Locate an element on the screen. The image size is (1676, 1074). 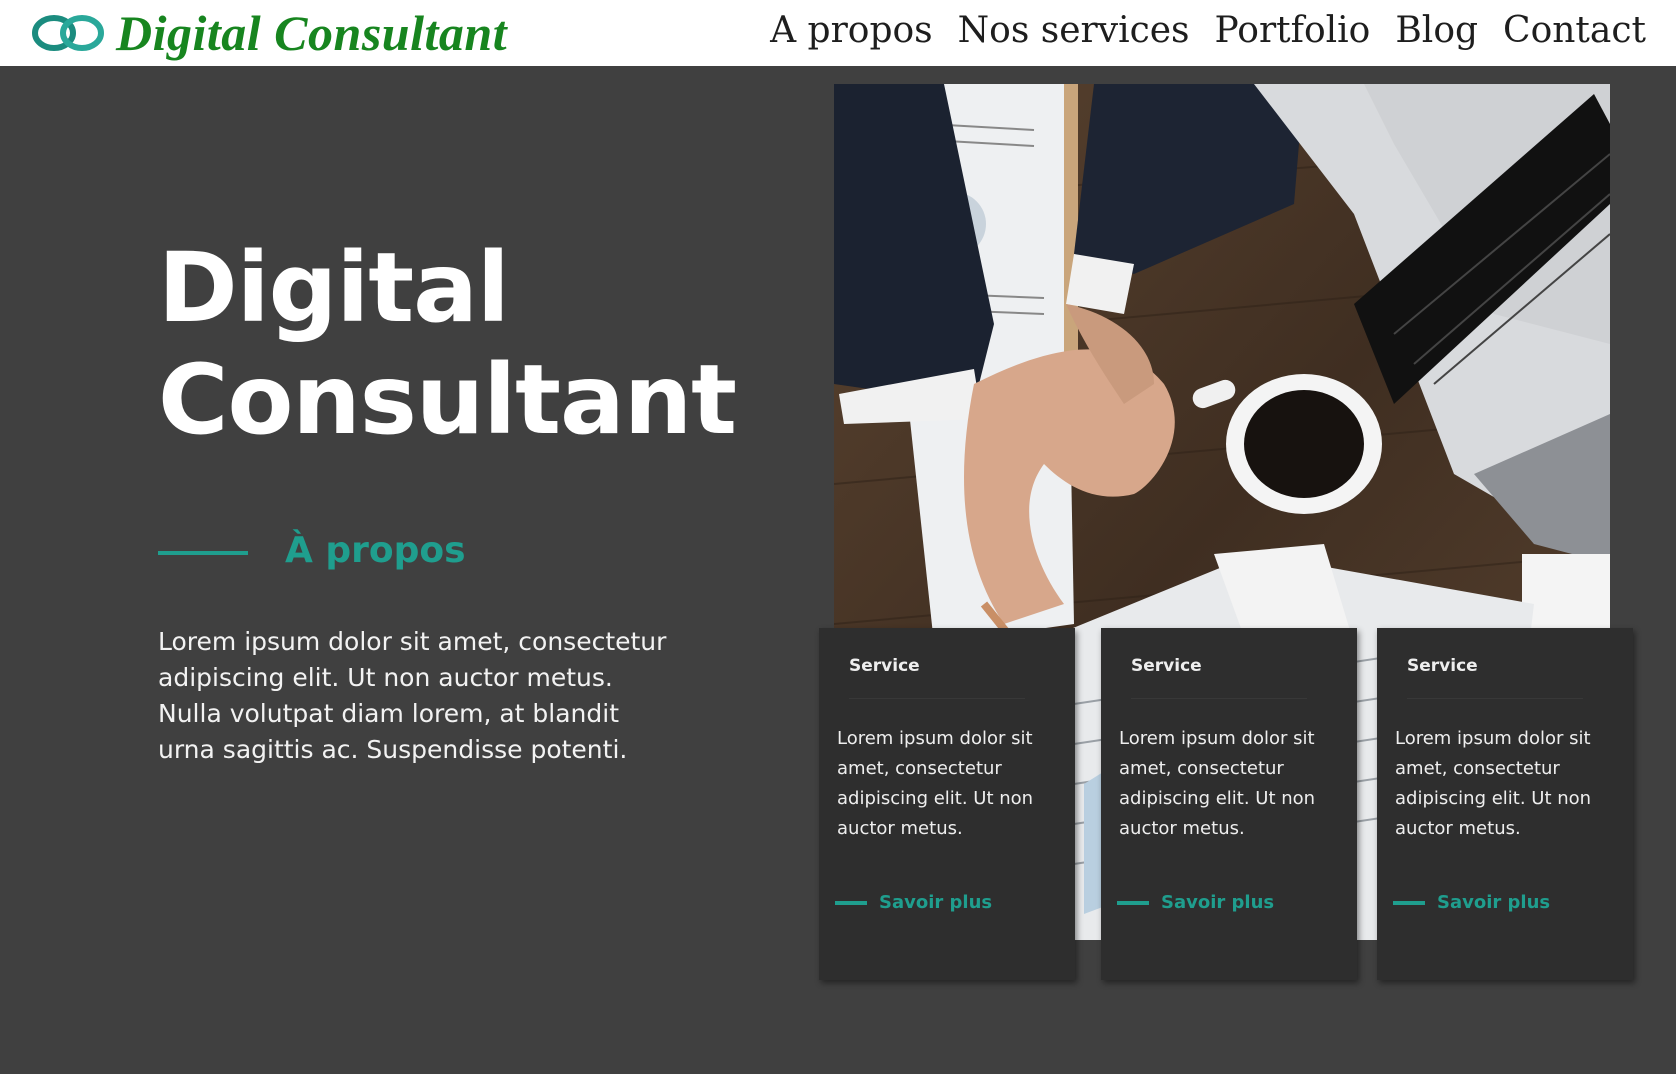
hero-title-line2: Consultant is located at coordinates (447, 400).